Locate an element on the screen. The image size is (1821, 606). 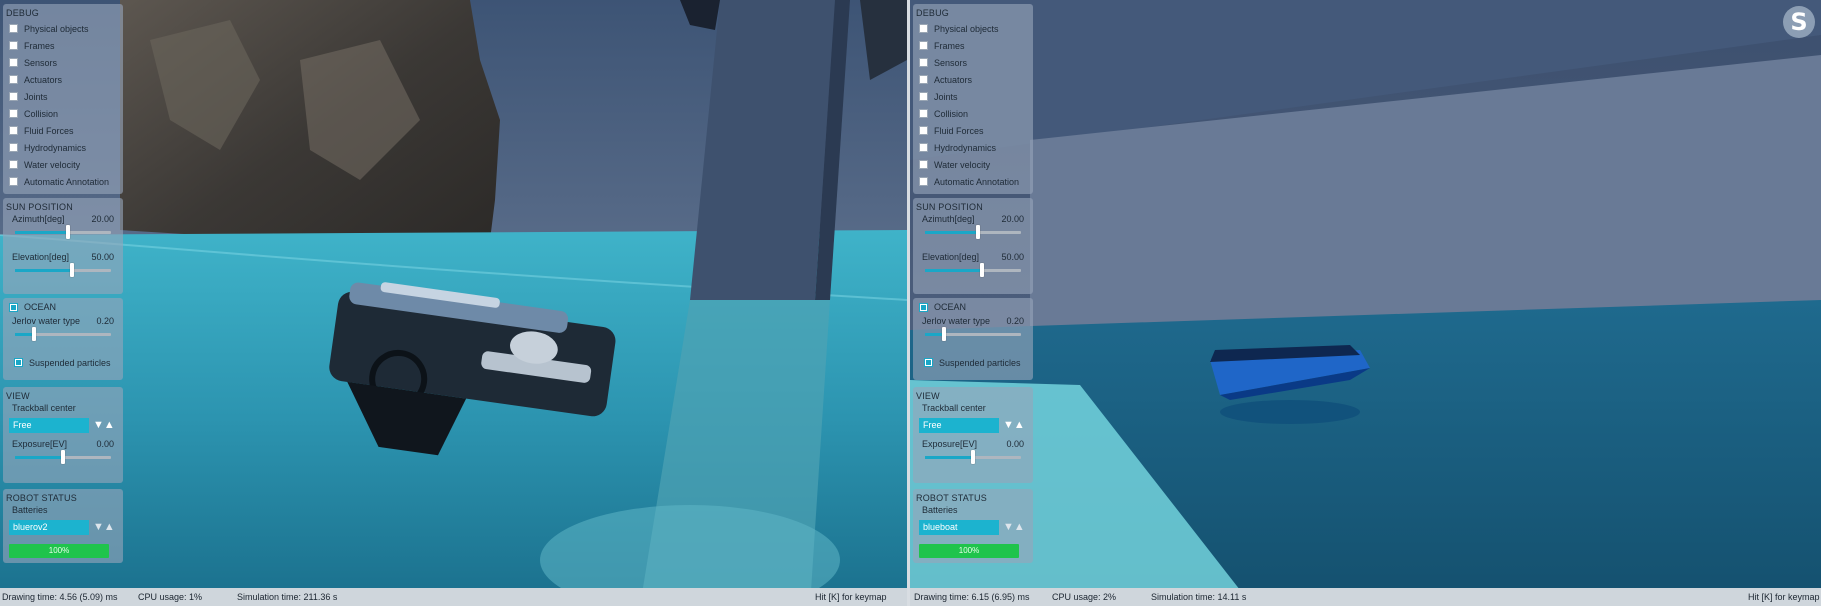
robot-dropdown: bluerov2 is located at coordinates (49, 527).